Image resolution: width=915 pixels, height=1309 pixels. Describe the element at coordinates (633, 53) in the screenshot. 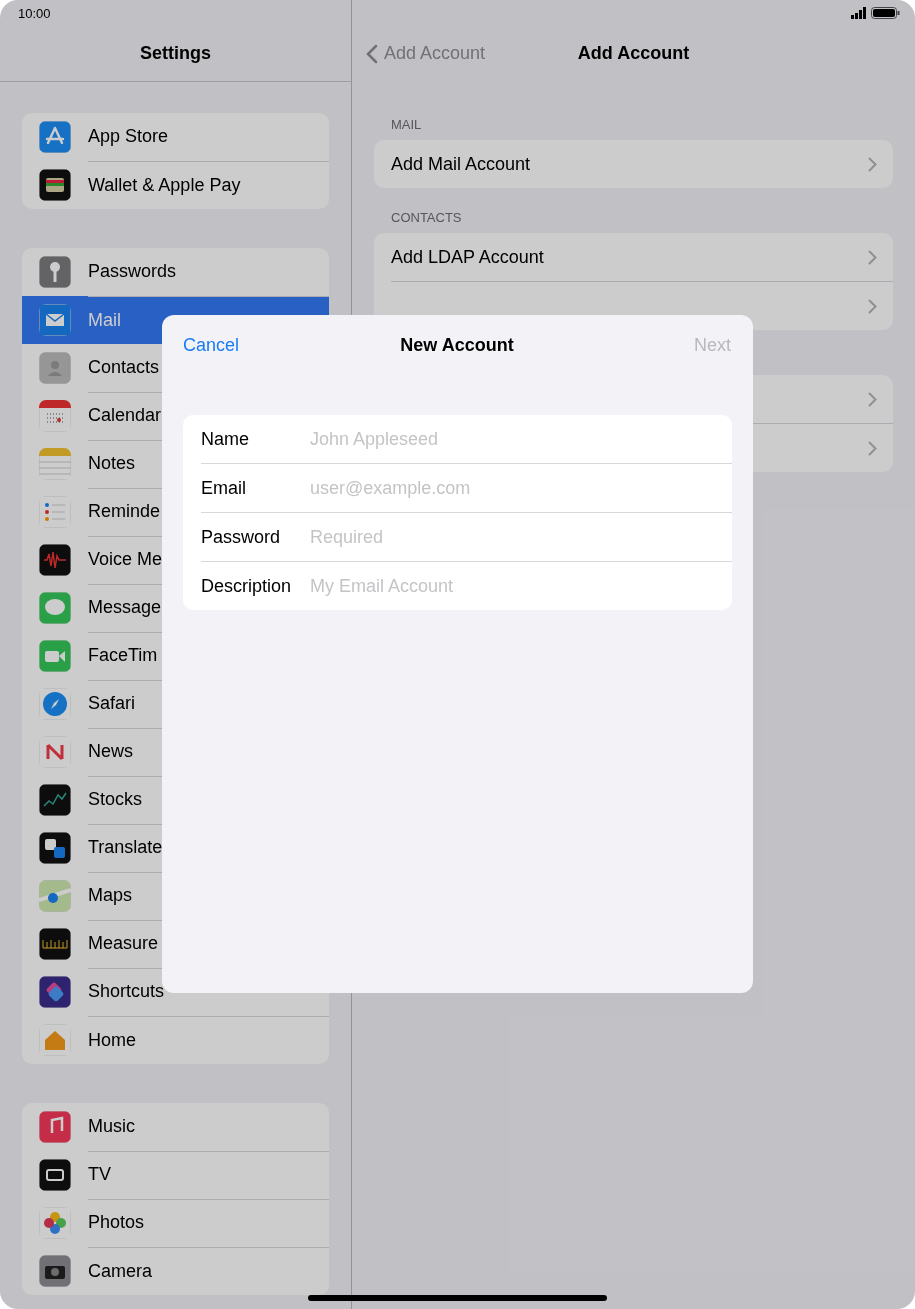

I see `page-title: Add Account` at that location.